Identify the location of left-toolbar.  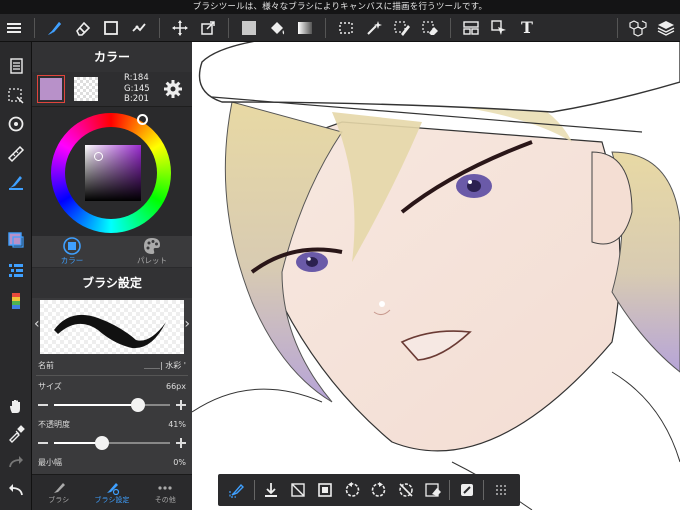
(16, 276).